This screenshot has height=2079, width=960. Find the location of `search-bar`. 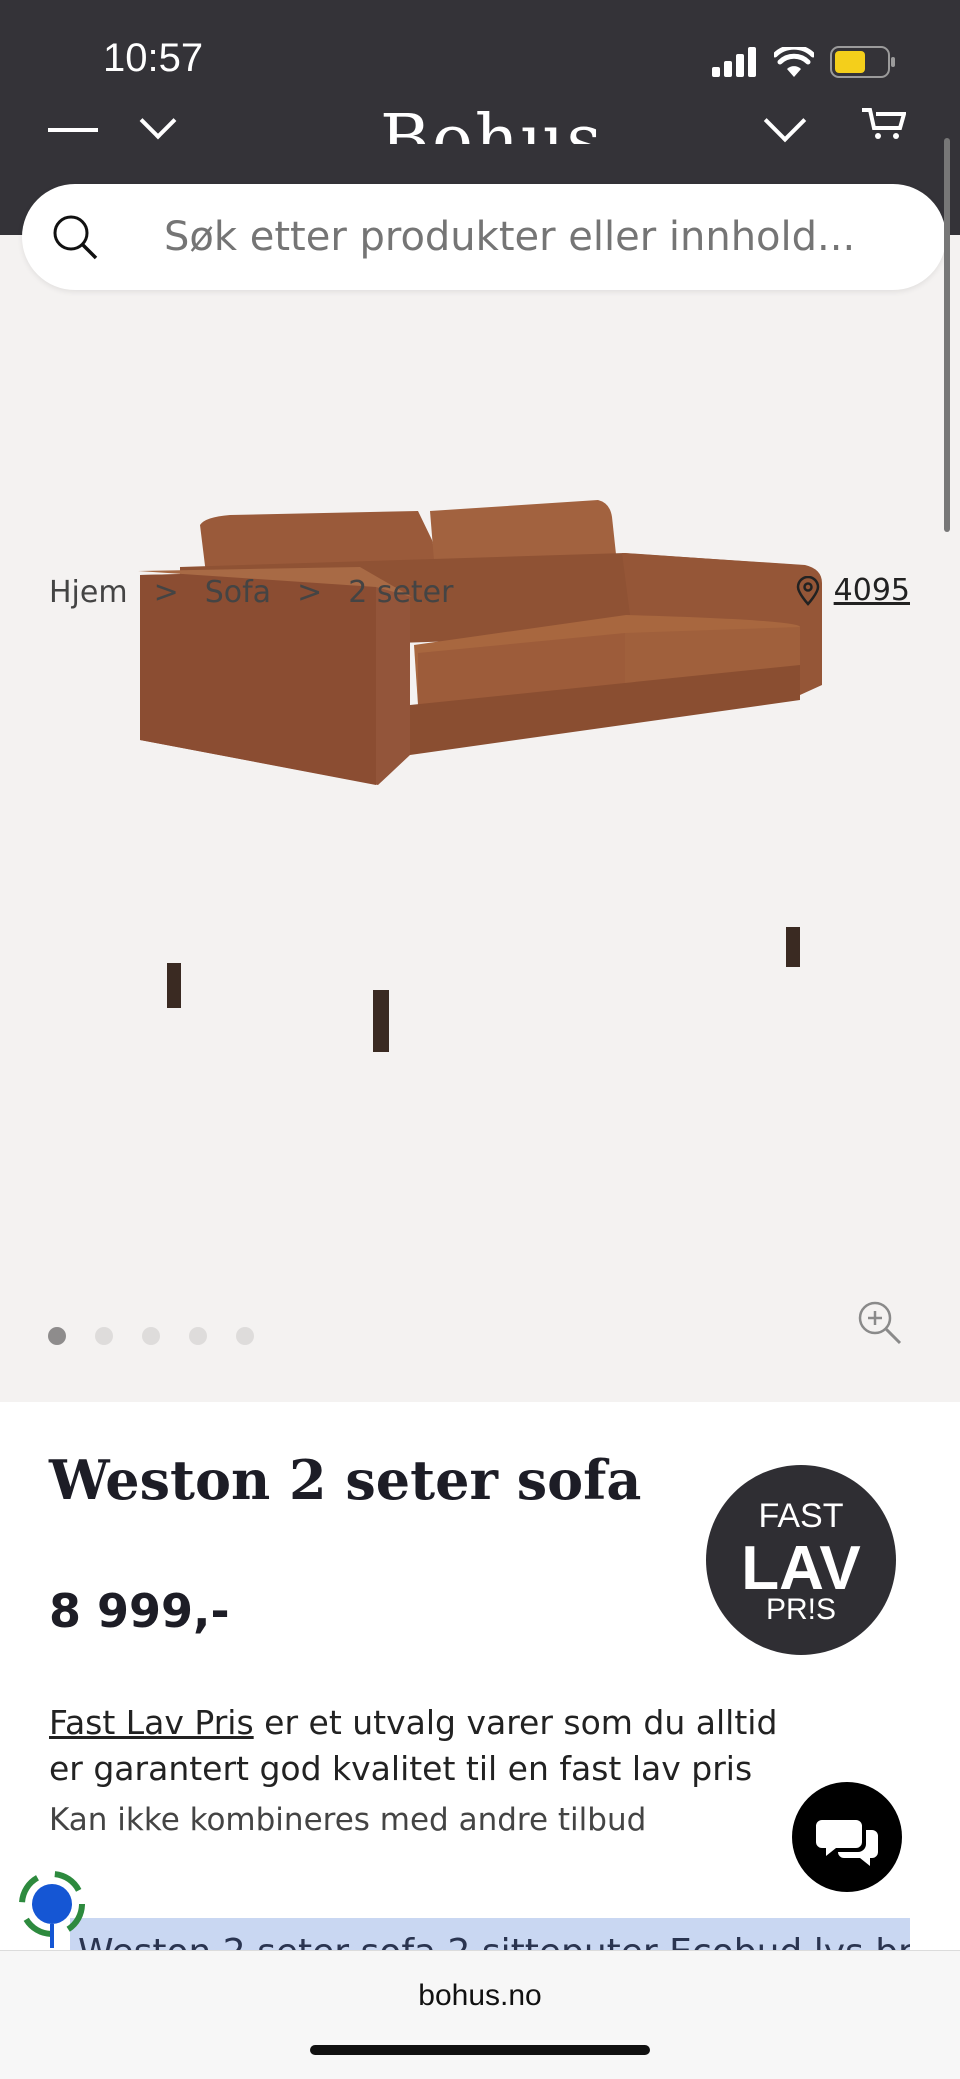

search-bar is located at coordinates (484, 237).